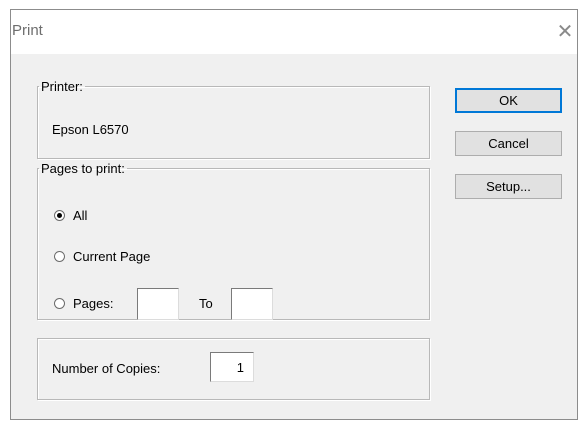 The height and width of the screenshot is (421, 579). I want to click on printer-legend: Printer:, so click(62, 86).